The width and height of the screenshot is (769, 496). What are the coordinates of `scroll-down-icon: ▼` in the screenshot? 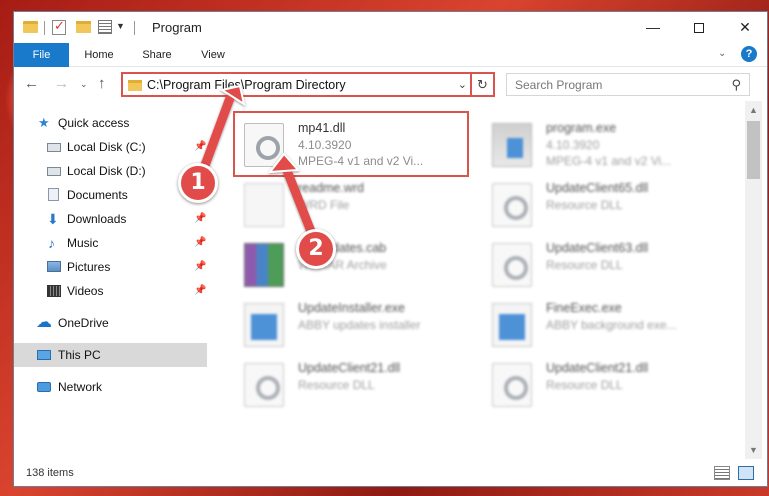 It's located at (753, 450).